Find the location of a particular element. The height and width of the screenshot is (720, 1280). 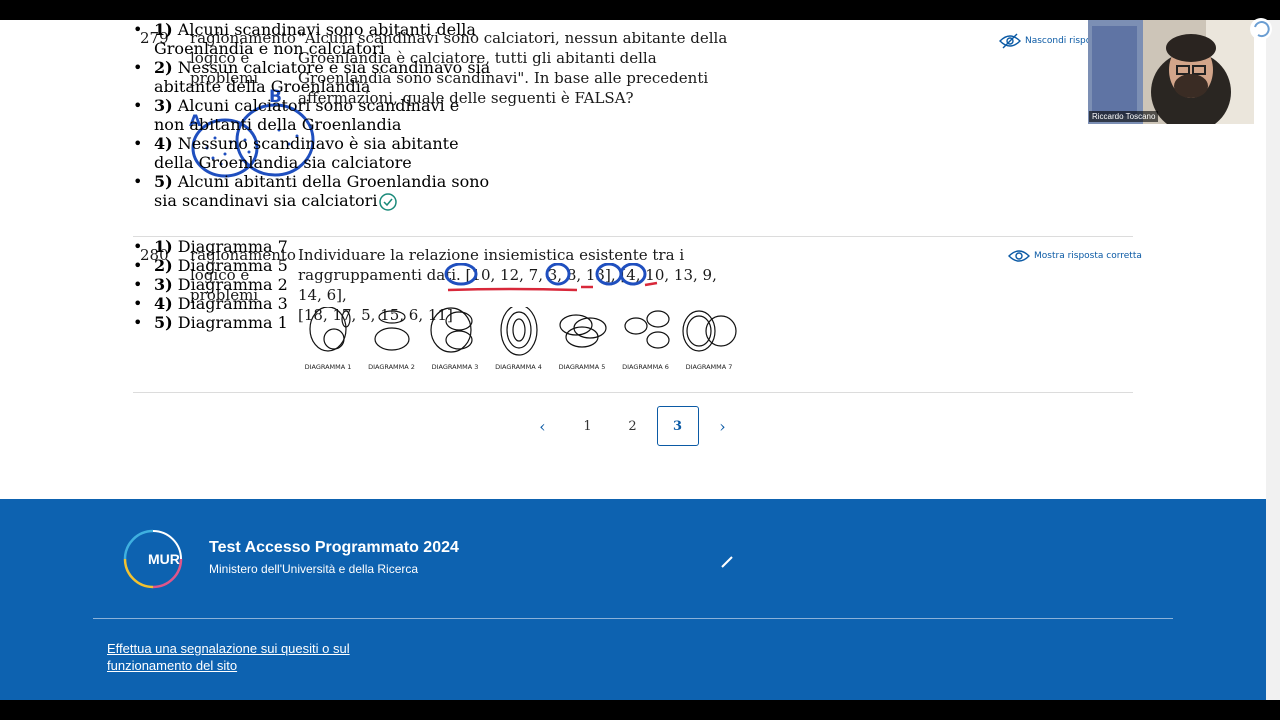

answer-option: 5) Diagramma 1 is located at coordinates (313, 322).